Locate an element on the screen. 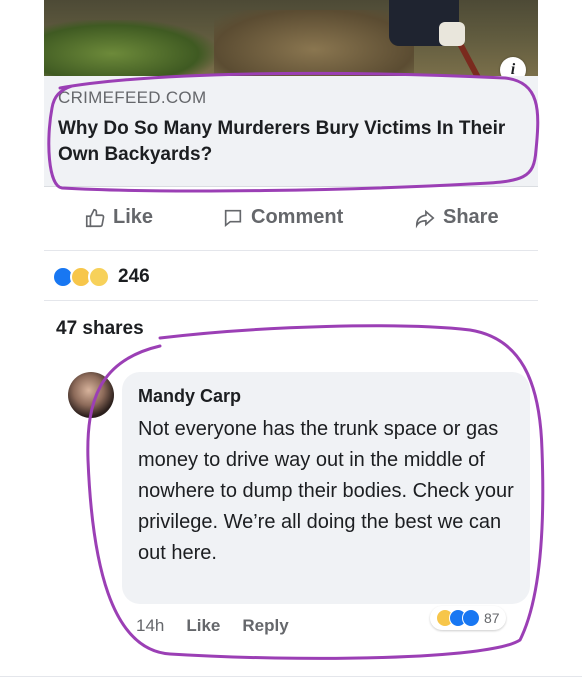 This screenshot has height=683, width=582. share-icon is located at coordinates (425, 218).